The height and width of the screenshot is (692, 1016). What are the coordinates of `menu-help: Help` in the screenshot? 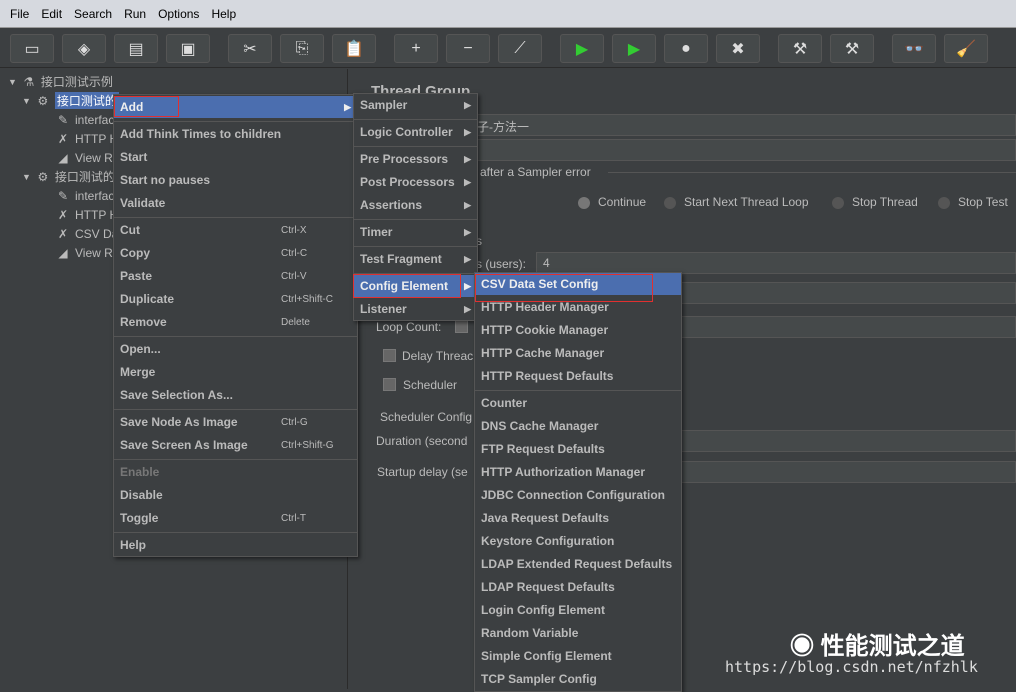 It's located at (223, 14).